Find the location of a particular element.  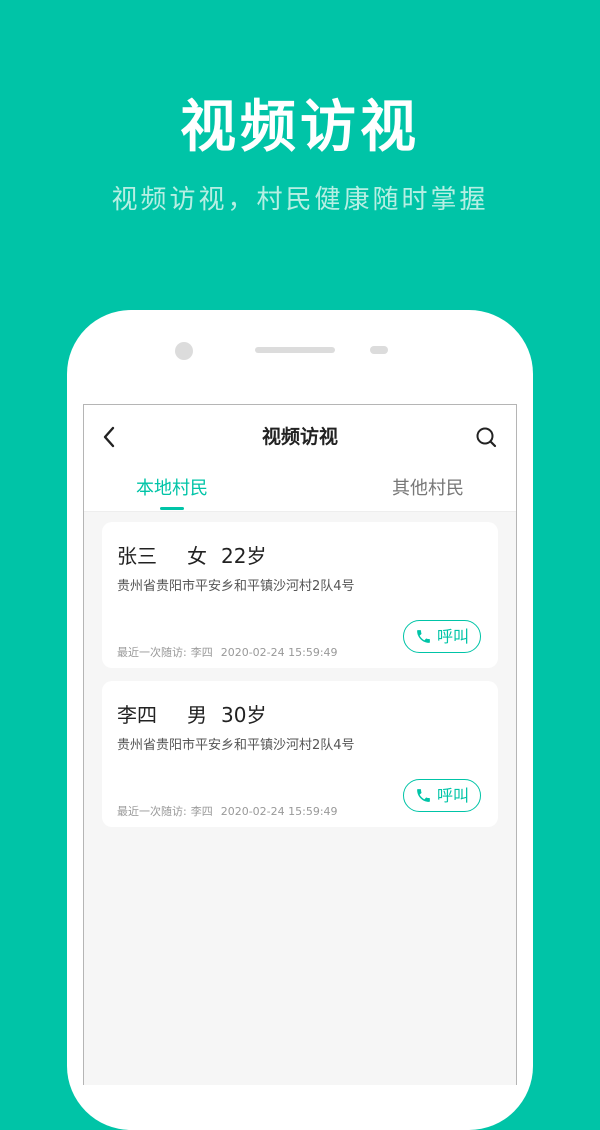

phone-speaker is located at coordinates (295, 350).